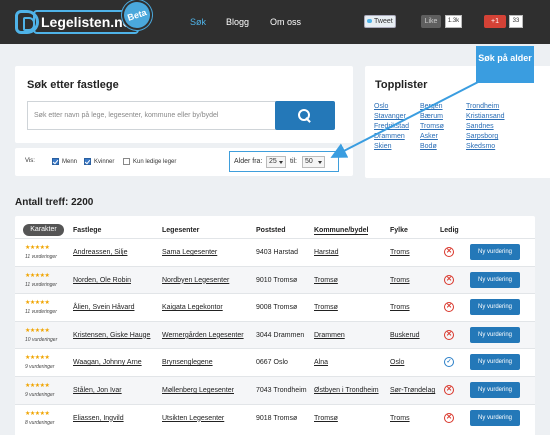 This screenshot has width=550, height=435. What do you see at coordinates (449, 230) in the screenshot?
I see `header-ledig: Ledig` at bounding box center [449, 230].